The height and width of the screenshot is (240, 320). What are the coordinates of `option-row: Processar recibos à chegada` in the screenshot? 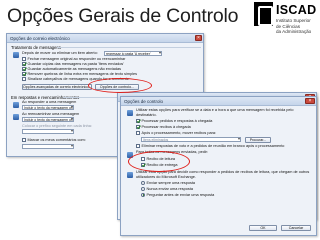 It's located at (163, 127).